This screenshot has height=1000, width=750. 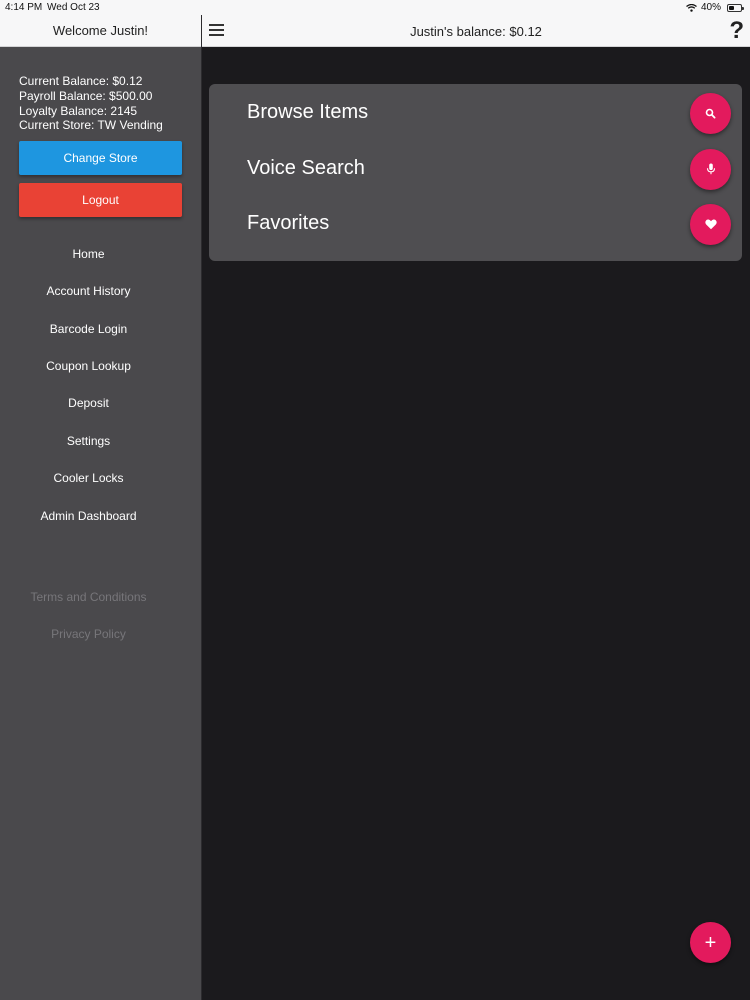 I want to click on status-date: Wed Oct 23, so click(x=73, y=7).